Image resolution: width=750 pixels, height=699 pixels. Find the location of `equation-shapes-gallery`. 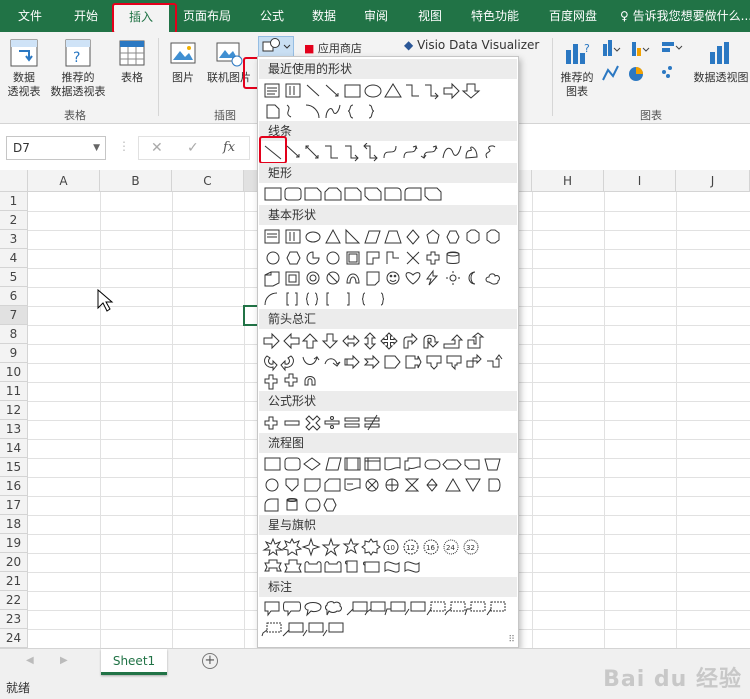

equation-shapes-gallery is located at coordinates (389, 423).